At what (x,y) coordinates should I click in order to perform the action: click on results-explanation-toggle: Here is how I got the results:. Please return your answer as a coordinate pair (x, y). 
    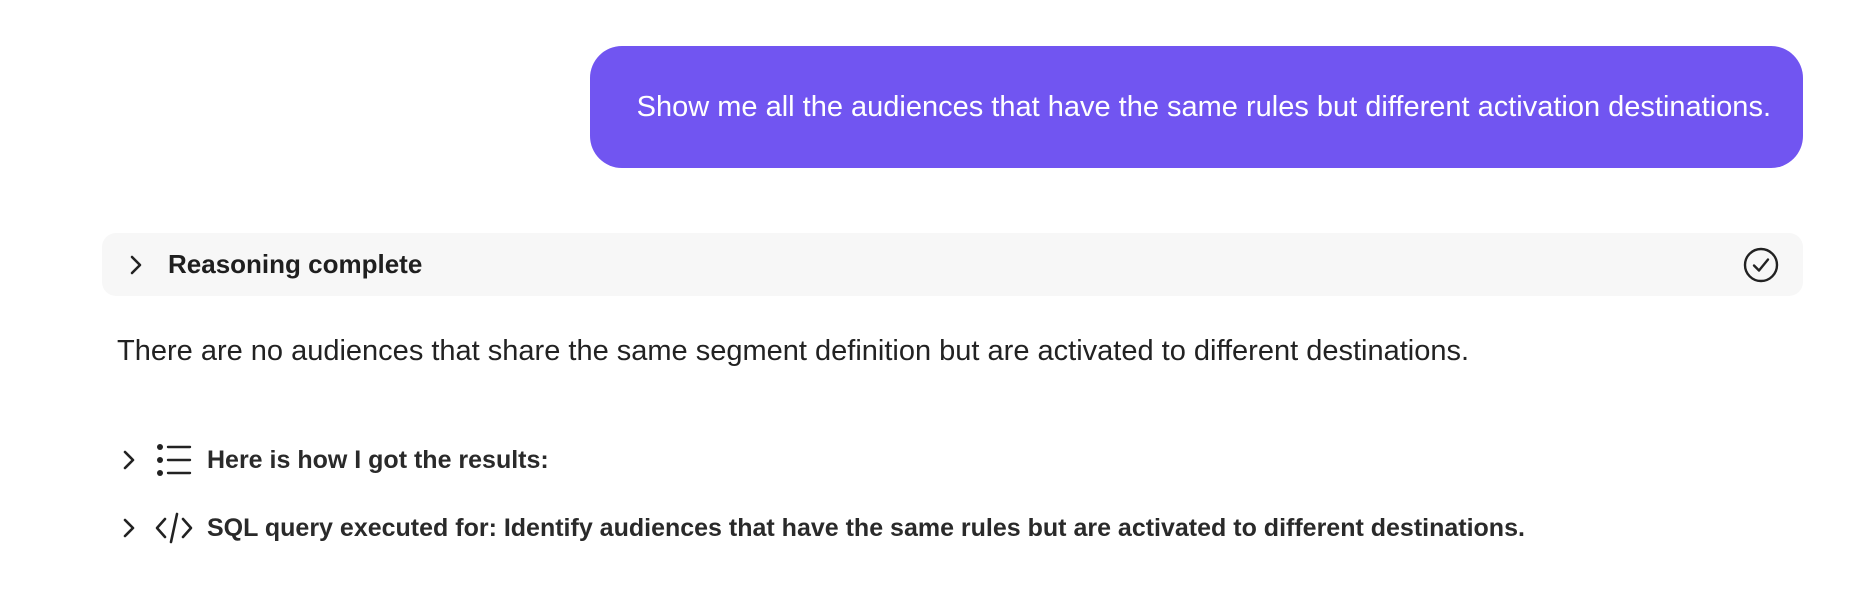
    Looking at the image, I should click on (333, 460).